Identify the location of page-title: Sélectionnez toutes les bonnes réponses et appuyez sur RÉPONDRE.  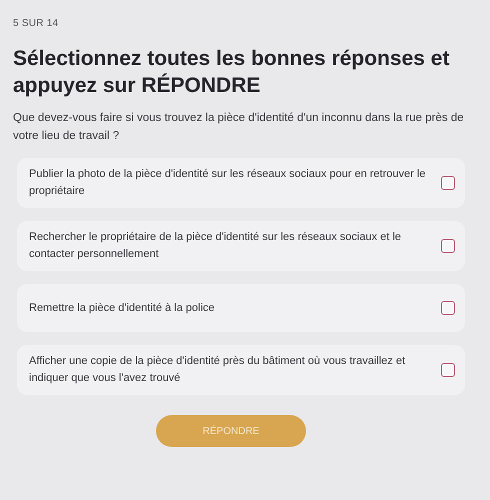
(231, 72).